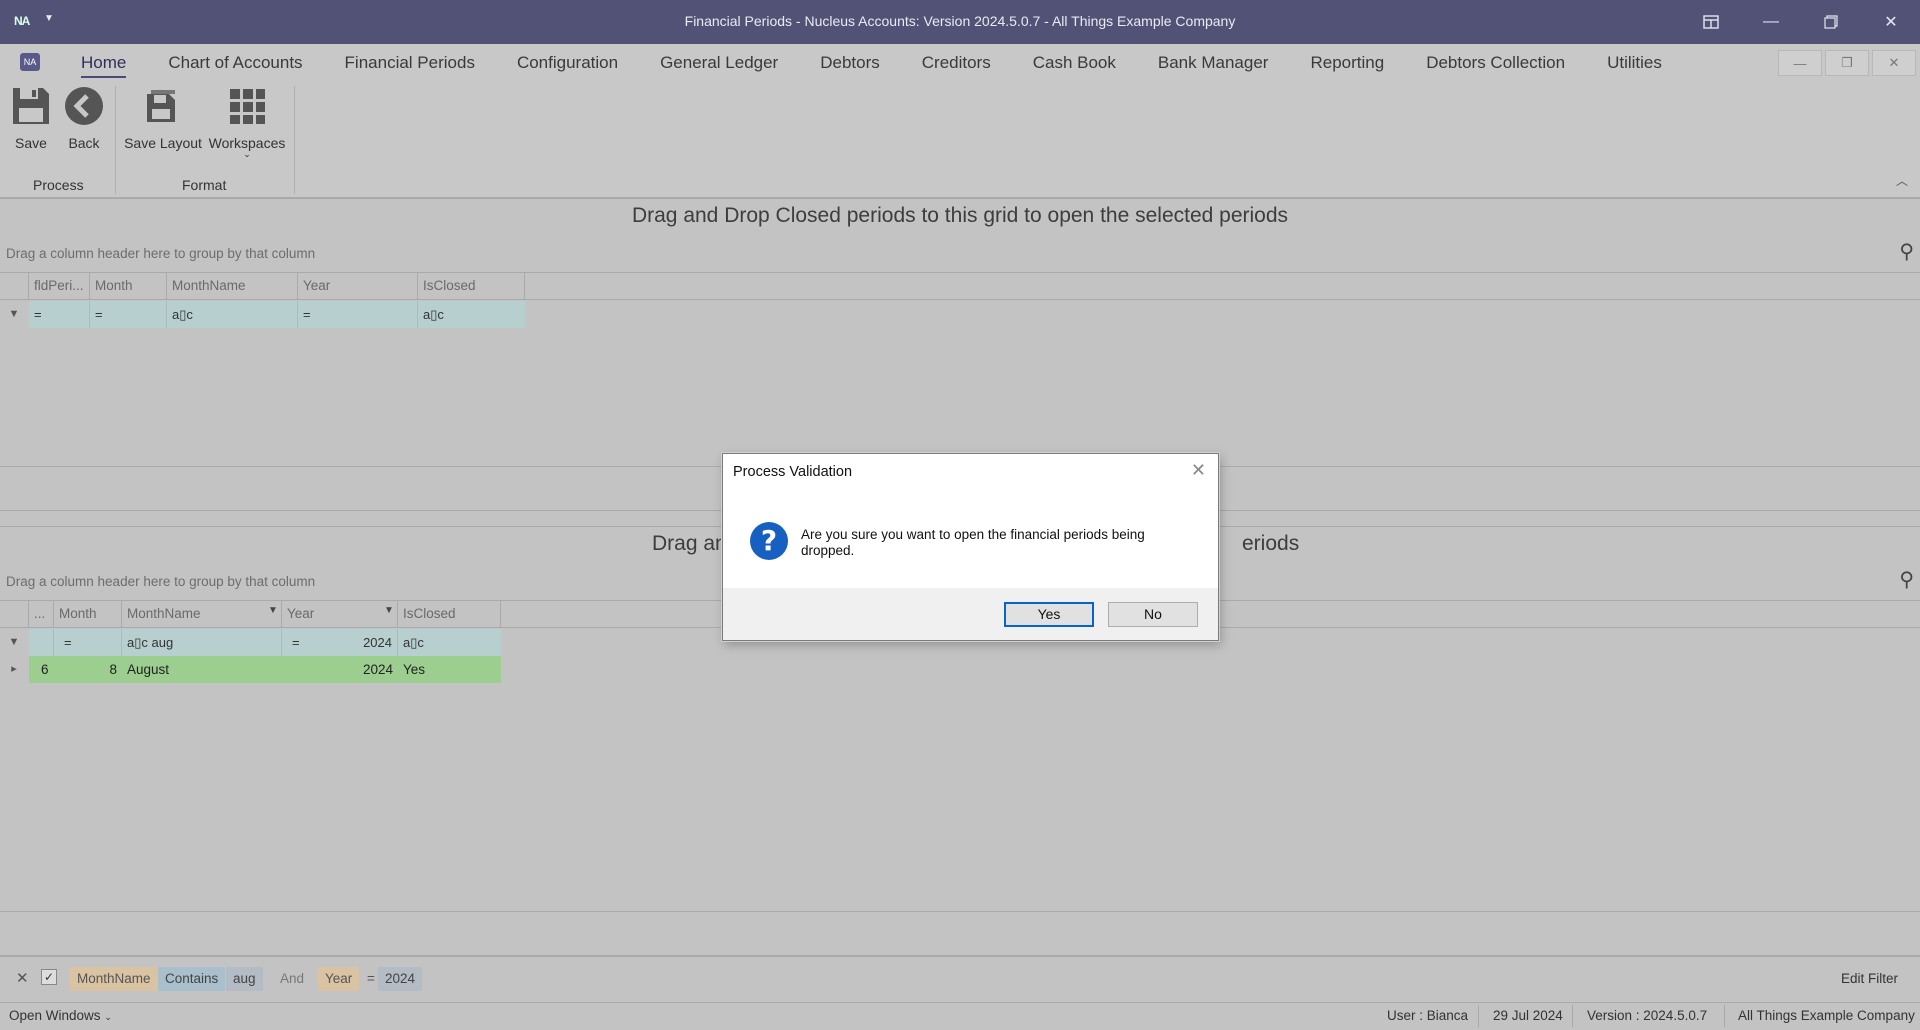 The image size is (1920, 1030). I want to click on tab-configuration: Configuration, so click(567, 67).